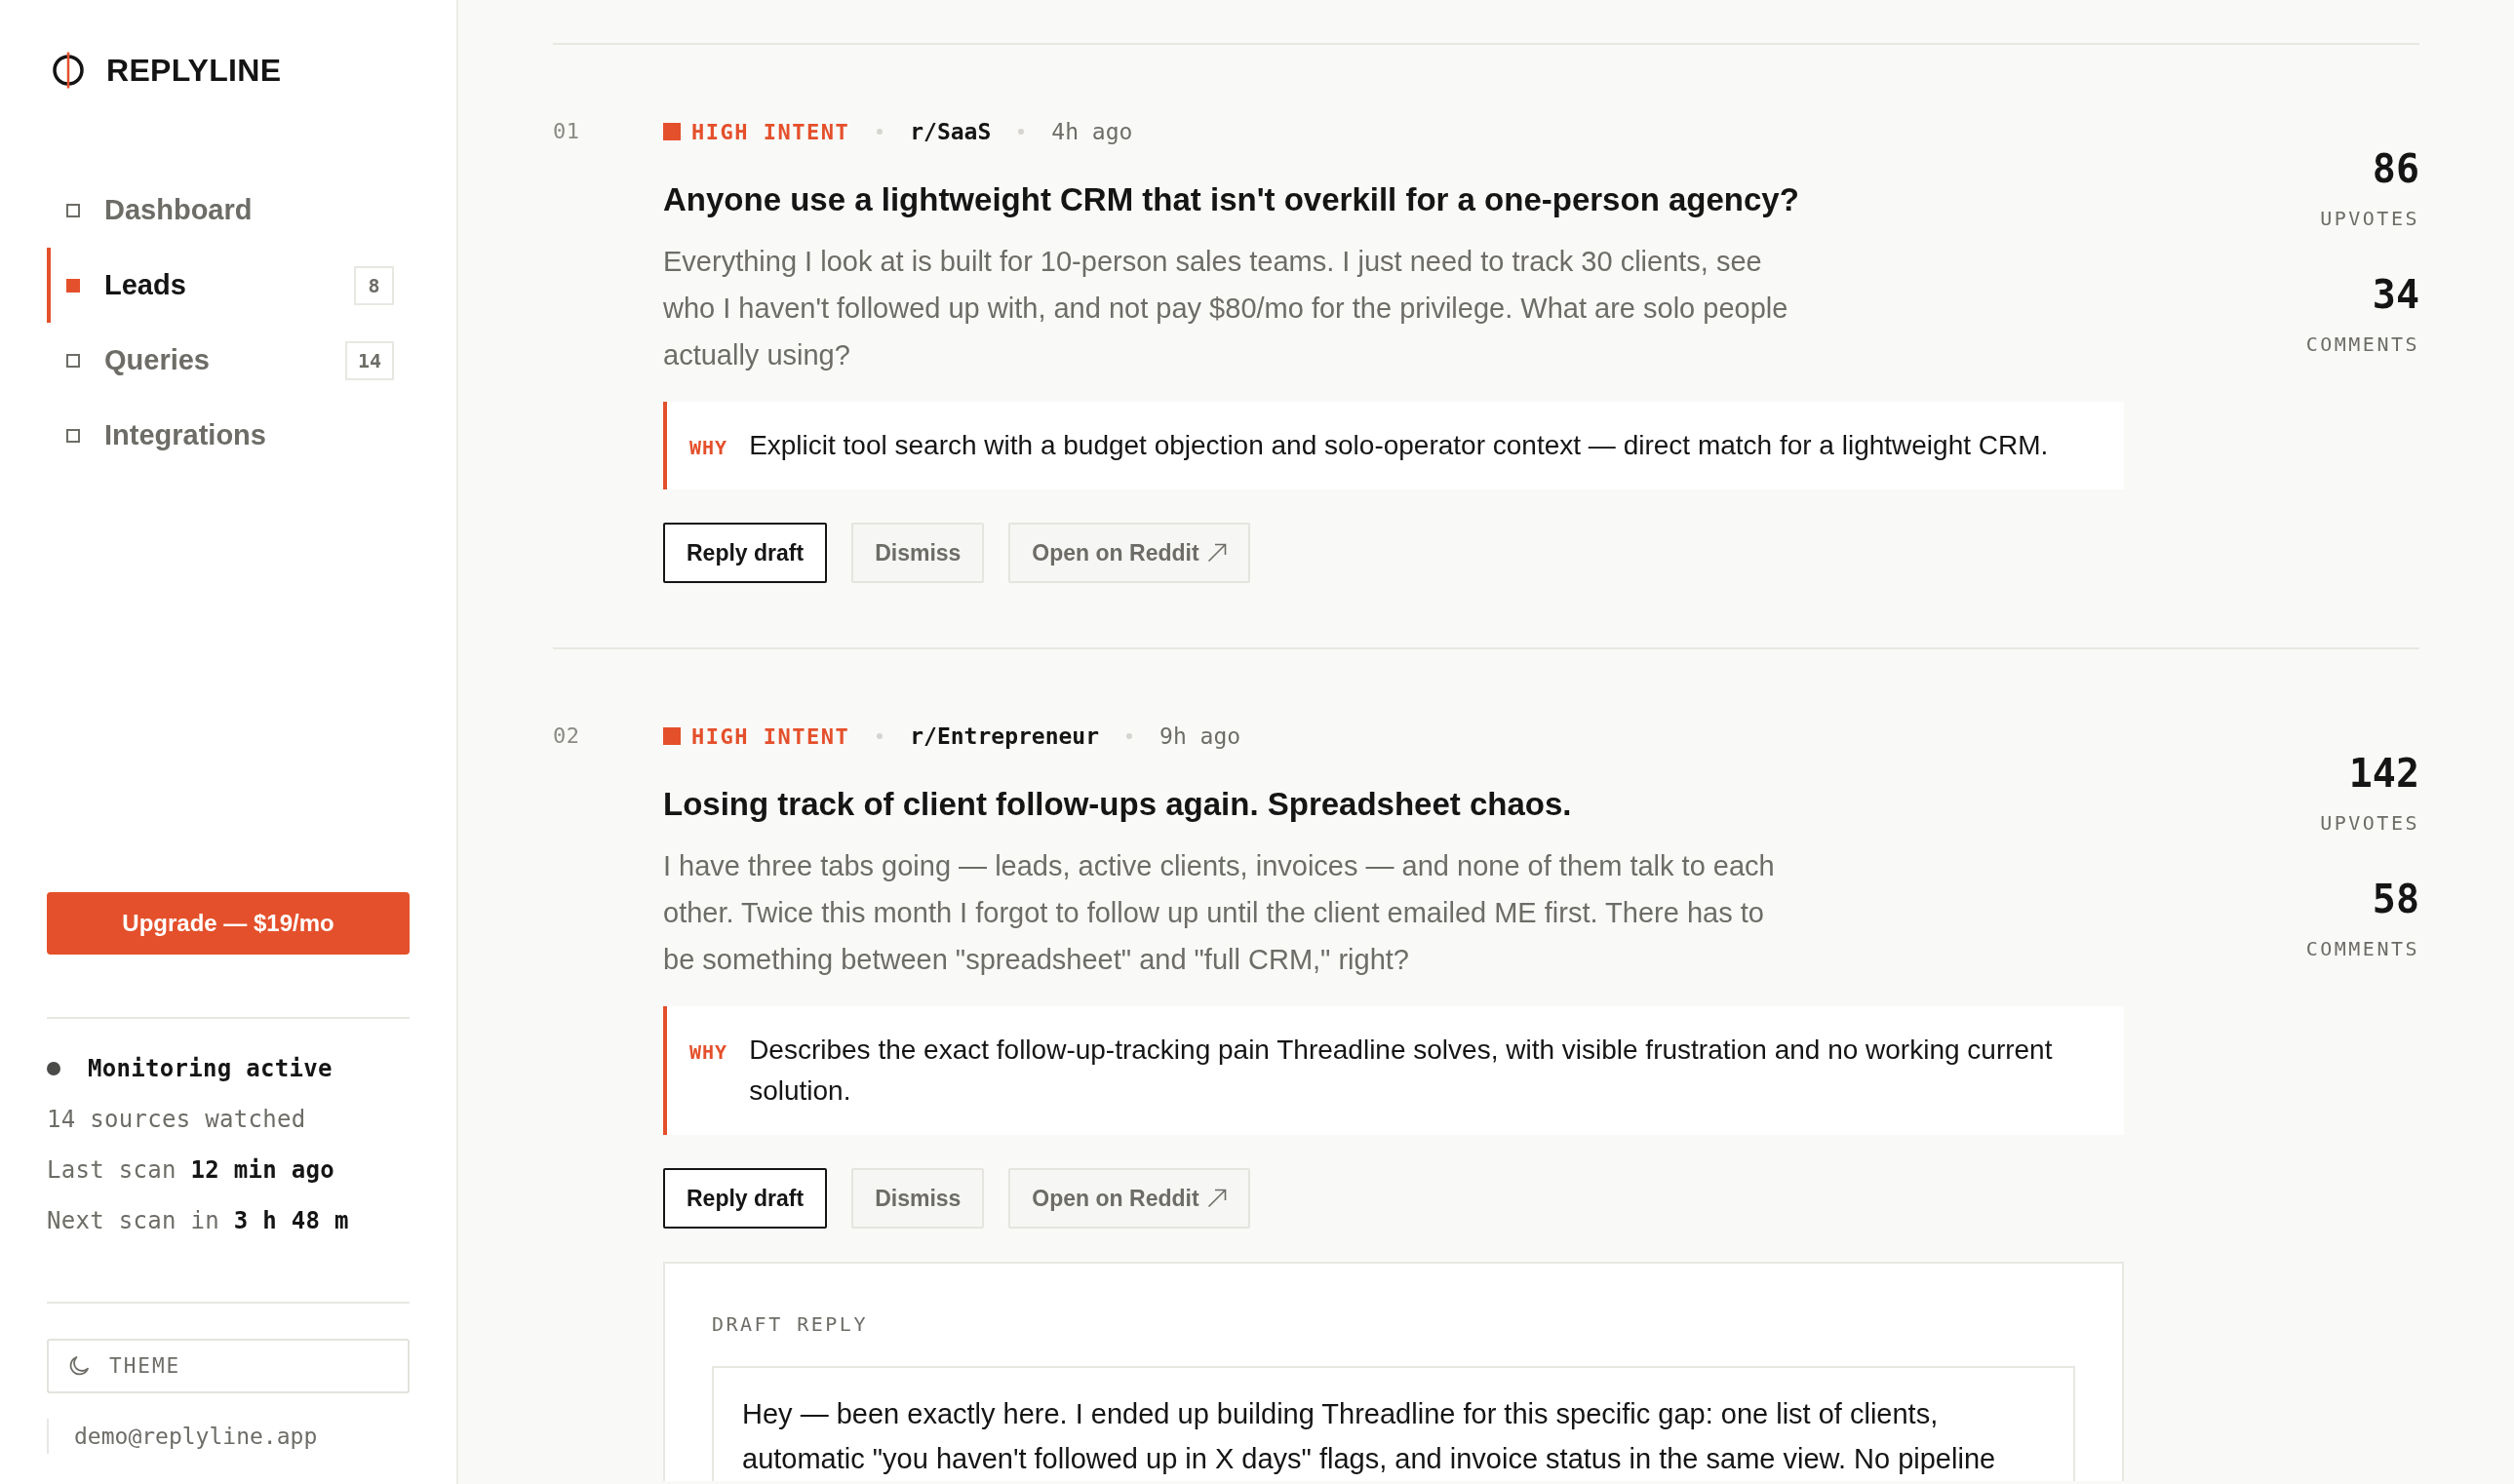 The height and width of the screenshot is (1484, 2514). I want to click on post-body: Everything I look at is built for 10-person sales teams. I just need to track 30 clients, see who I haven't followed up with, and not pay $80/mo for the privilege. What are solo people actually using?, so click(1226, 308).